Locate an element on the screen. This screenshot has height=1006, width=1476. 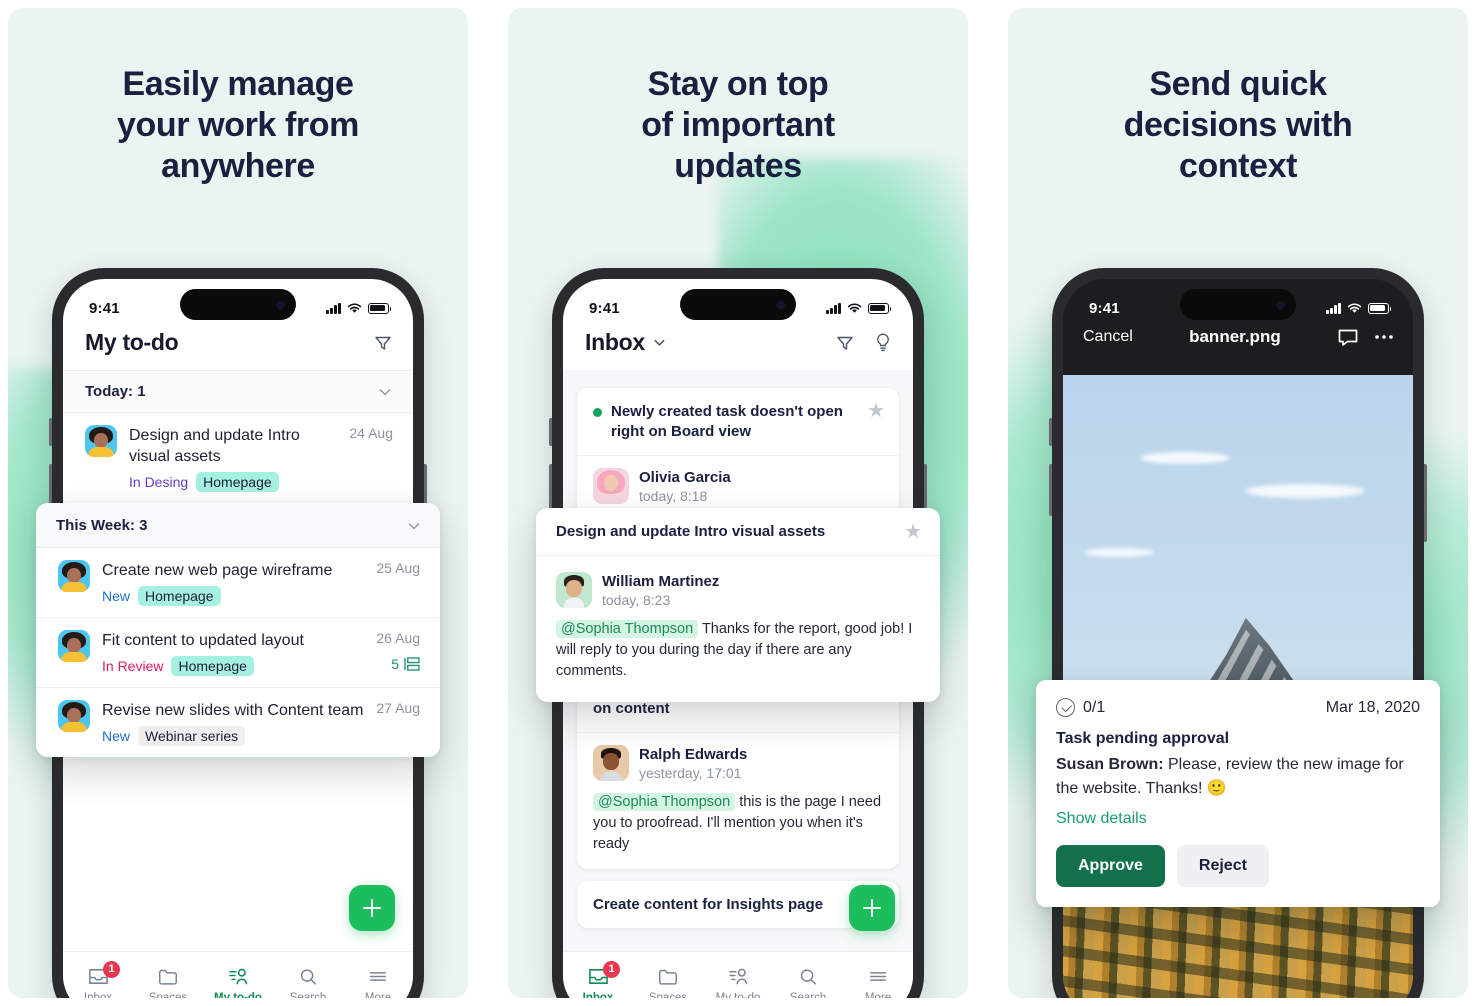
file-name: banner.png is located at coordinates (1235, 336).